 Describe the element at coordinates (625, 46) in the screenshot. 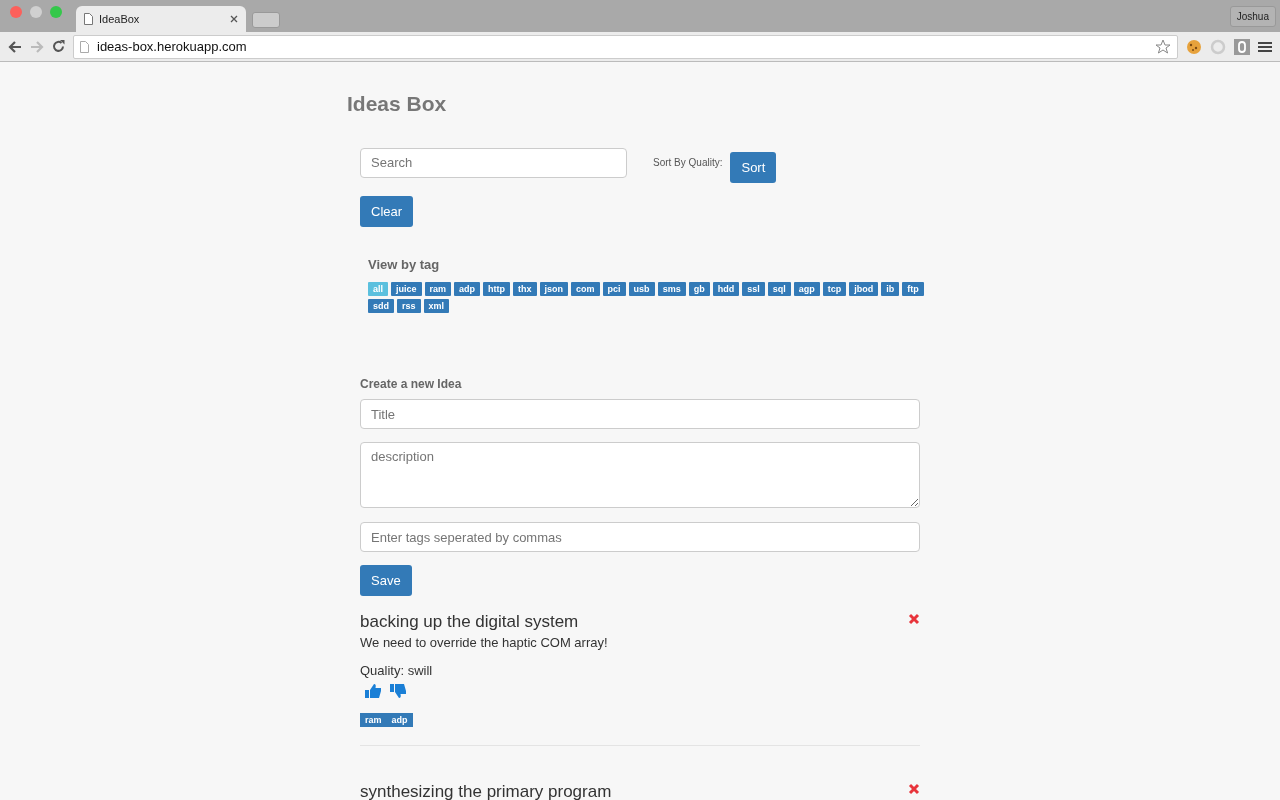

I see `address-bar: ideas-box.herokuapp.com` at that location.